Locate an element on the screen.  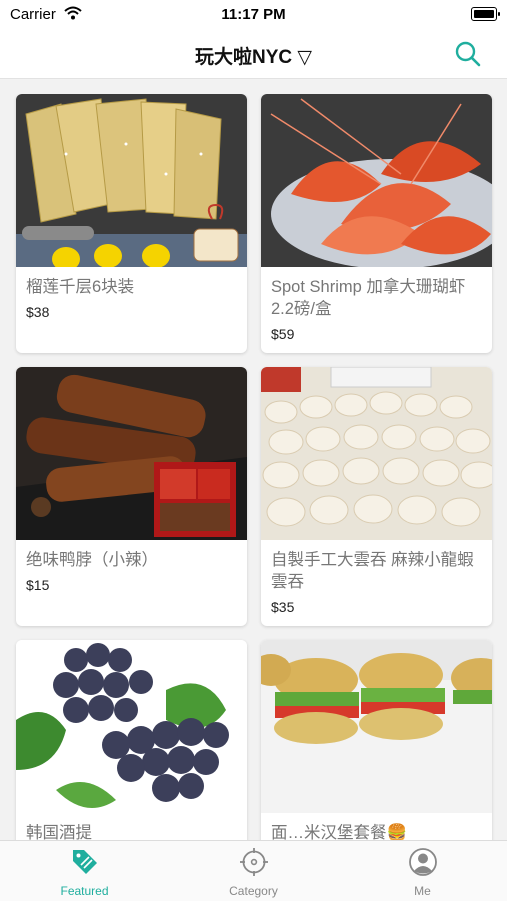
product-card: Spot Shrimp 加拿大珊瑚虾 2.2磅/盒 $59 is located at coordinates (376, 223).